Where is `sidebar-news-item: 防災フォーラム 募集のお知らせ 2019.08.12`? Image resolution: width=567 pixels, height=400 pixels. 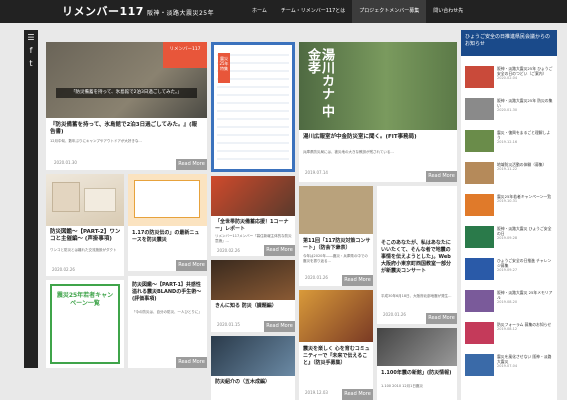 sidebar-news-item: 防災フォーラム 募集のお知らせ 2019.08.12 is located at coordinates (510, 334).